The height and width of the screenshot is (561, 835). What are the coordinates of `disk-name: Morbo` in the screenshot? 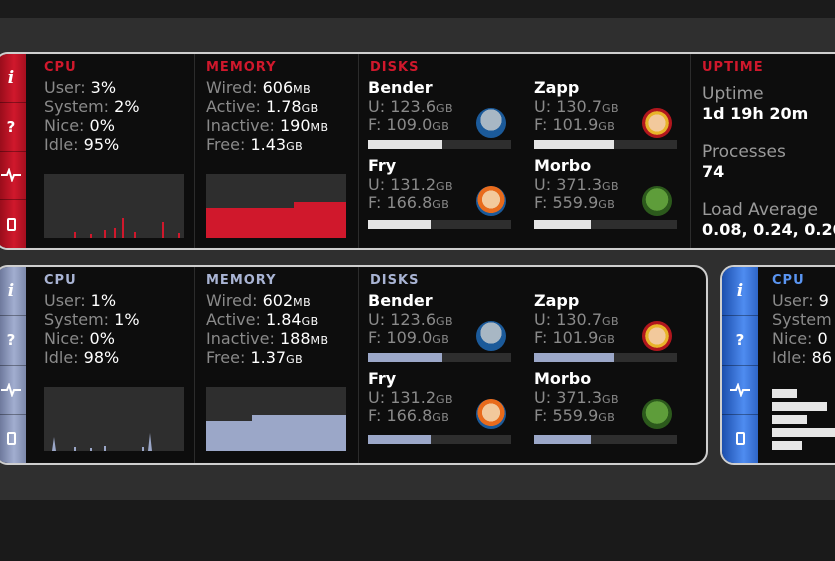 It's located at (563, 378).